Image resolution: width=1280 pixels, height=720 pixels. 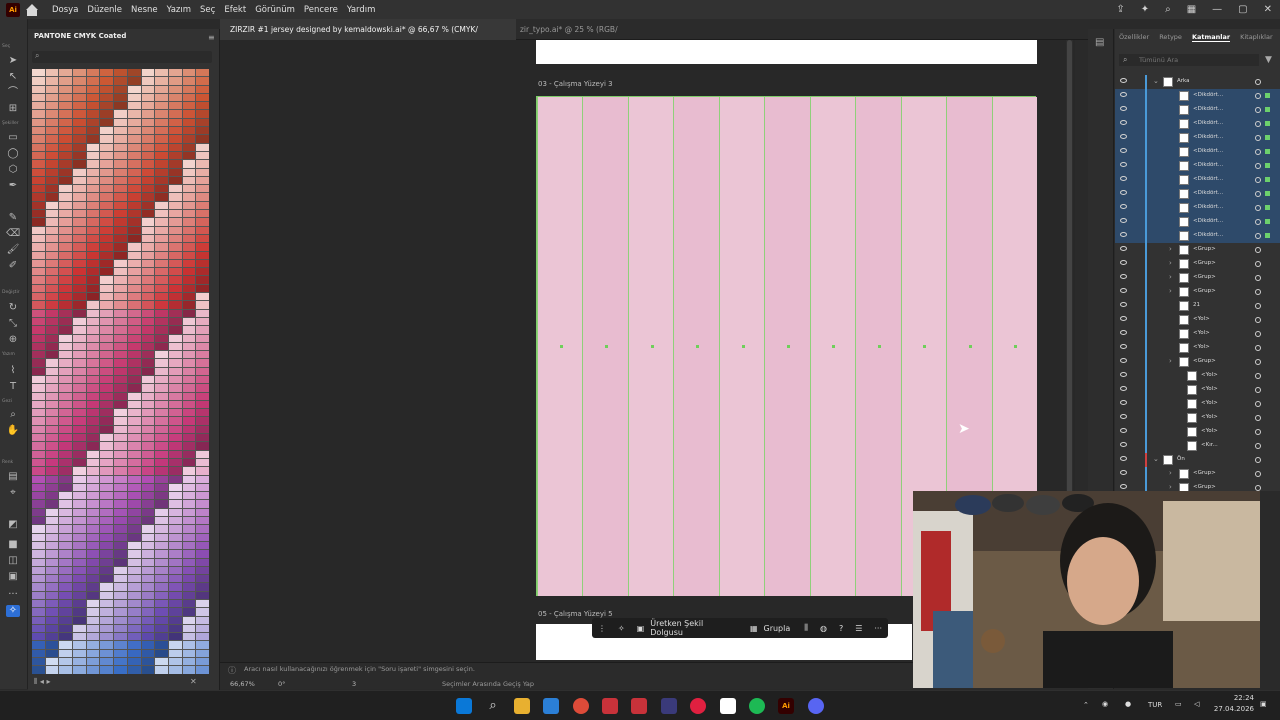 I want to click on menu-yazim: Yazım, so click(x=179, y=10).